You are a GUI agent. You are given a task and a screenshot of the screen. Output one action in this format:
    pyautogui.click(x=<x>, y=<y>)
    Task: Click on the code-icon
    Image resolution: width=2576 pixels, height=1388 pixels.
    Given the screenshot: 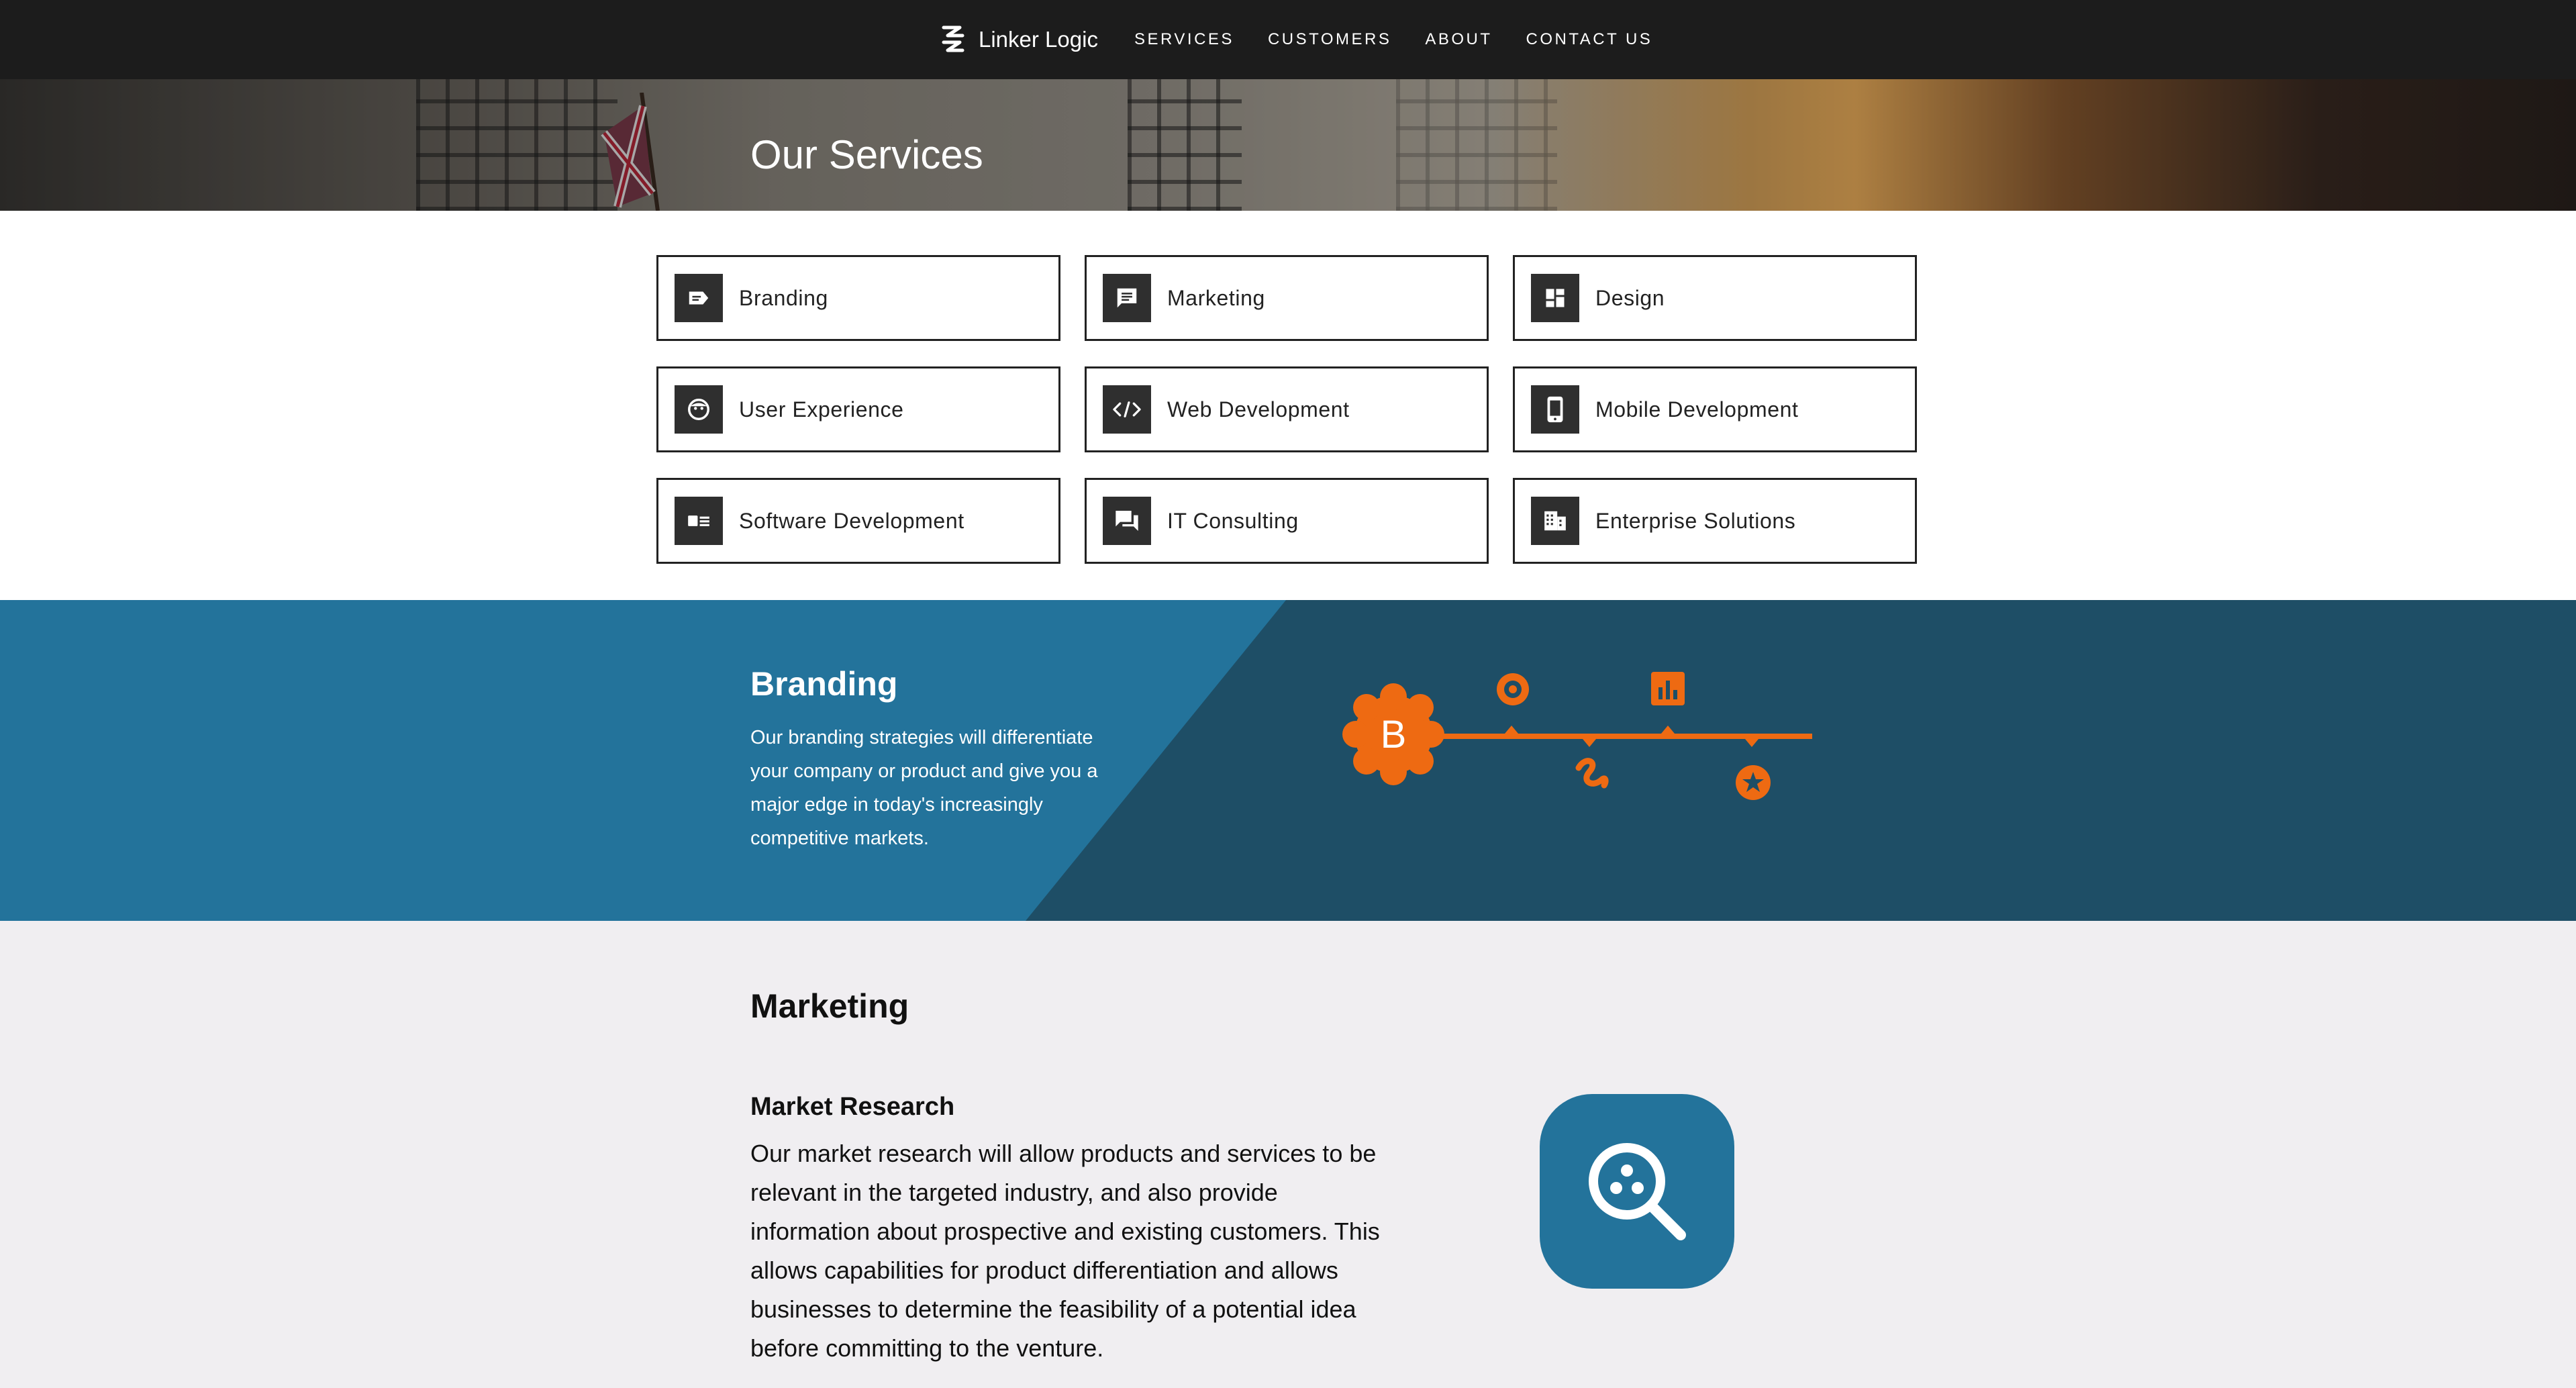 What is the action you would take?
    pyautogui.click(x=1127, y=409)
    